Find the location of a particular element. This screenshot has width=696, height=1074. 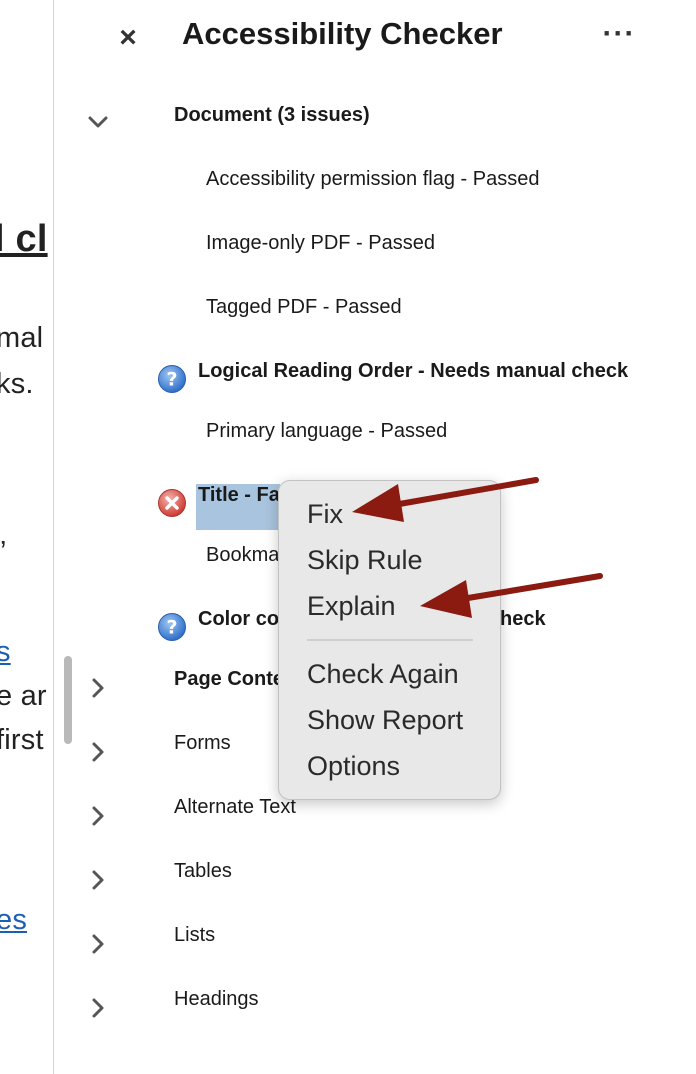

document-link: es is located at coordinates (13, 920).